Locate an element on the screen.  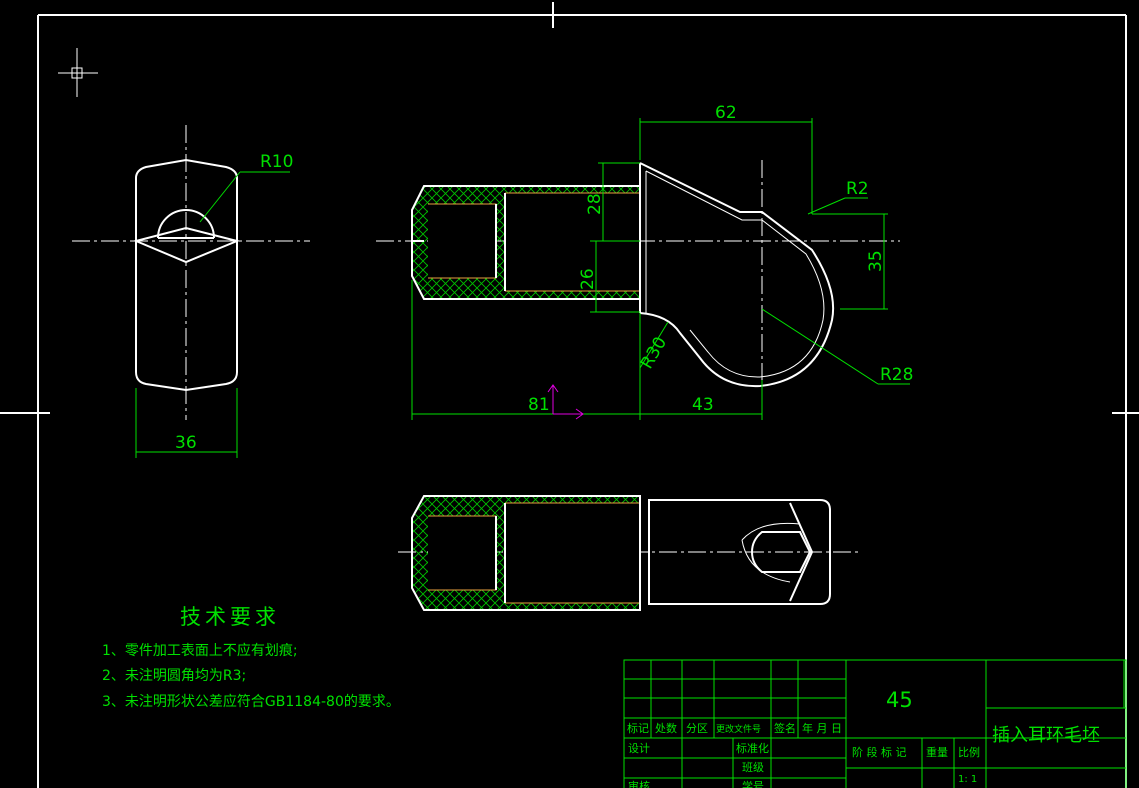
tb-date: 年 月 日 is located at coordinates (822, 728).